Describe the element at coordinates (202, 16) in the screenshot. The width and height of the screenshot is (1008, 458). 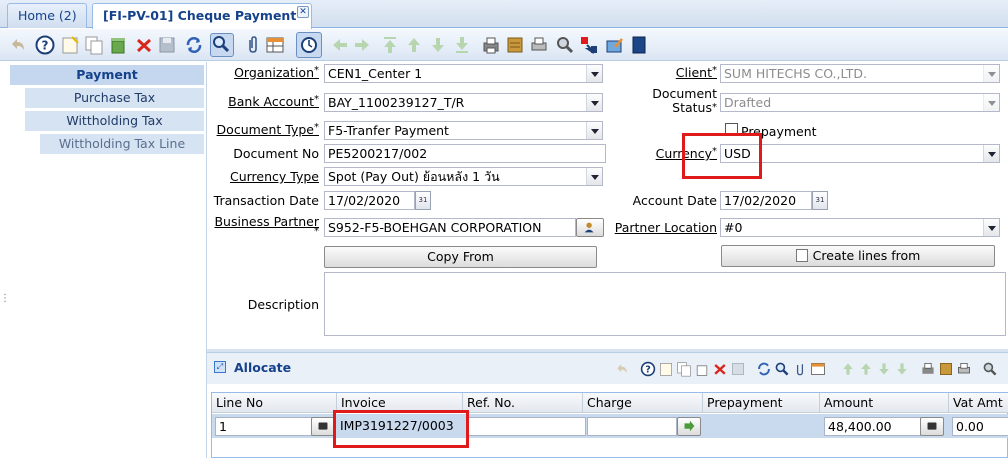
I see `tab-cheque-payment: [FI-PV-01] Cheque Payment` at that location.